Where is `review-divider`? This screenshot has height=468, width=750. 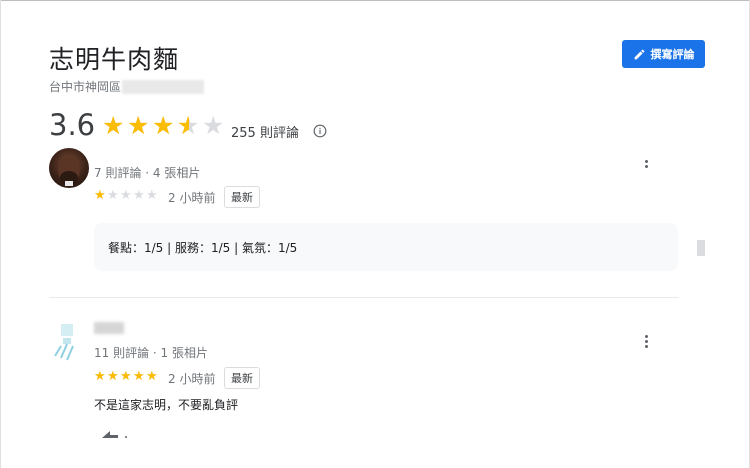 review-divider is located at coordinates (364, 297).